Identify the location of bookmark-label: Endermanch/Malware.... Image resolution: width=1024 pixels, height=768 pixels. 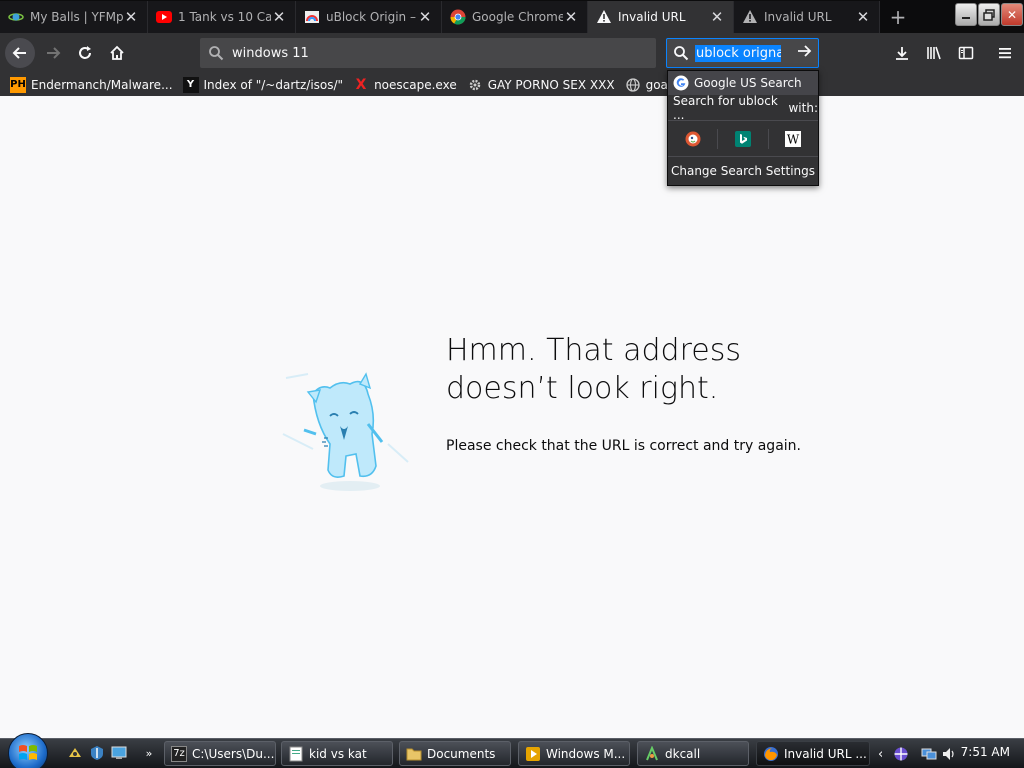
(102, 84).